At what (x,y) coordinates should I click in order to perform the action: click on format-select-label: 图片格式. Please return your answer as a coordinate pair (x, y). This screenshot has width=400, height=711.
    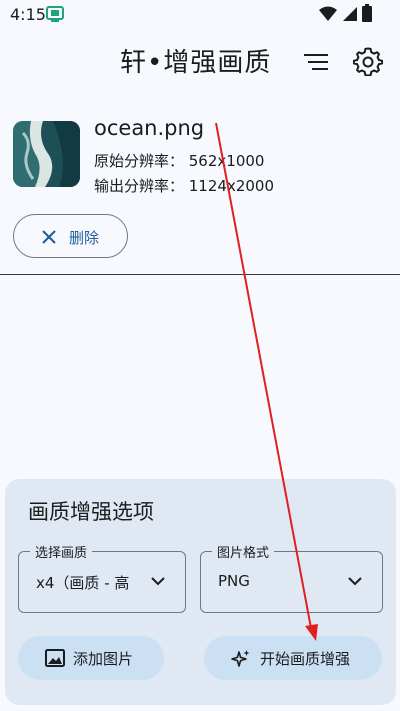
    Looking at the image, I should click on (243, 551).